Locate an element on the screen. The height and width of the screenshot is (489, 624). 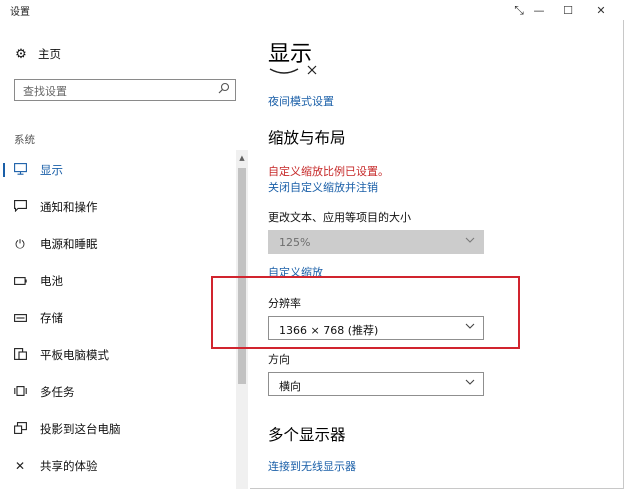
active-indicator is located at coordinates (4, 170).